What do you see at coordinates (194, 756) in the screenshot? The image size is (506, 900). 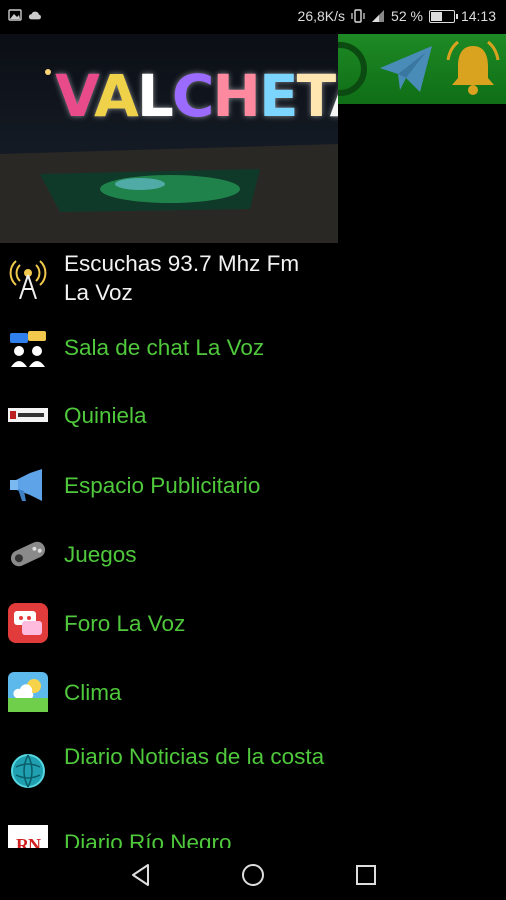 I see `menu-item-label: Diario Noticias de la costa` at bounding box center [194, 756].